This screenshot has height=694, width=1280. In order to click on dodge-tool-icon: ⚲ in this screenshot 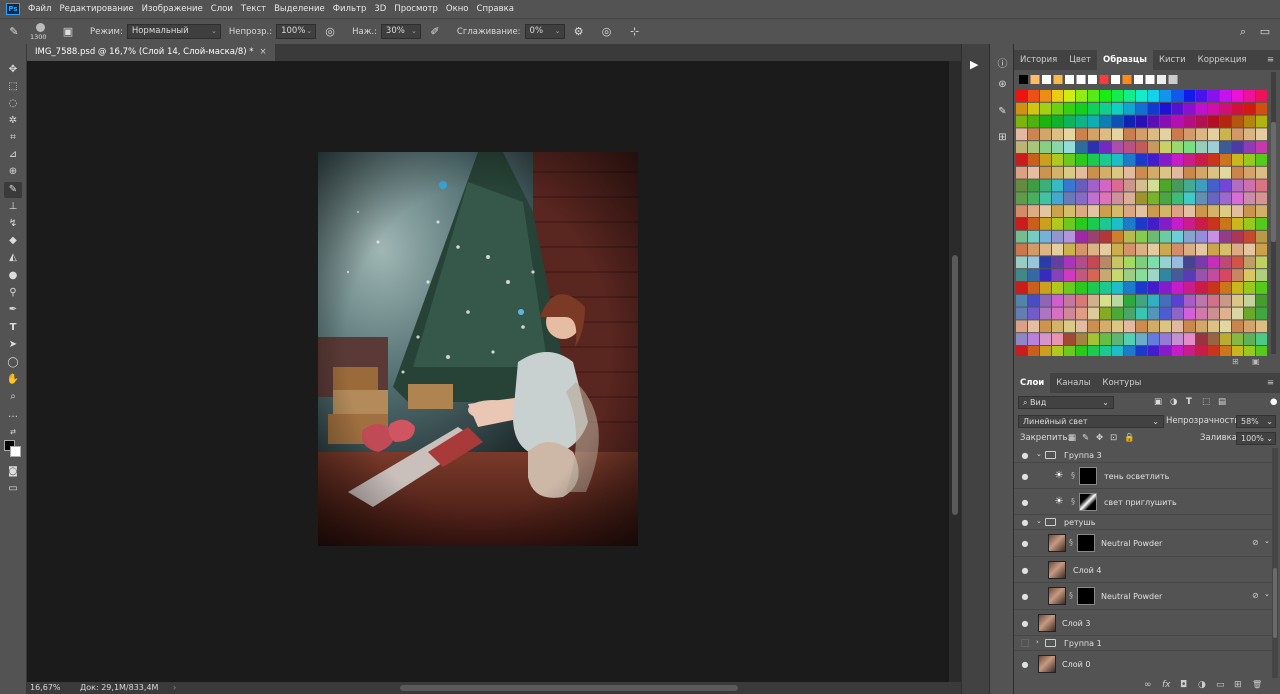, I will do `click(13, 293)`.